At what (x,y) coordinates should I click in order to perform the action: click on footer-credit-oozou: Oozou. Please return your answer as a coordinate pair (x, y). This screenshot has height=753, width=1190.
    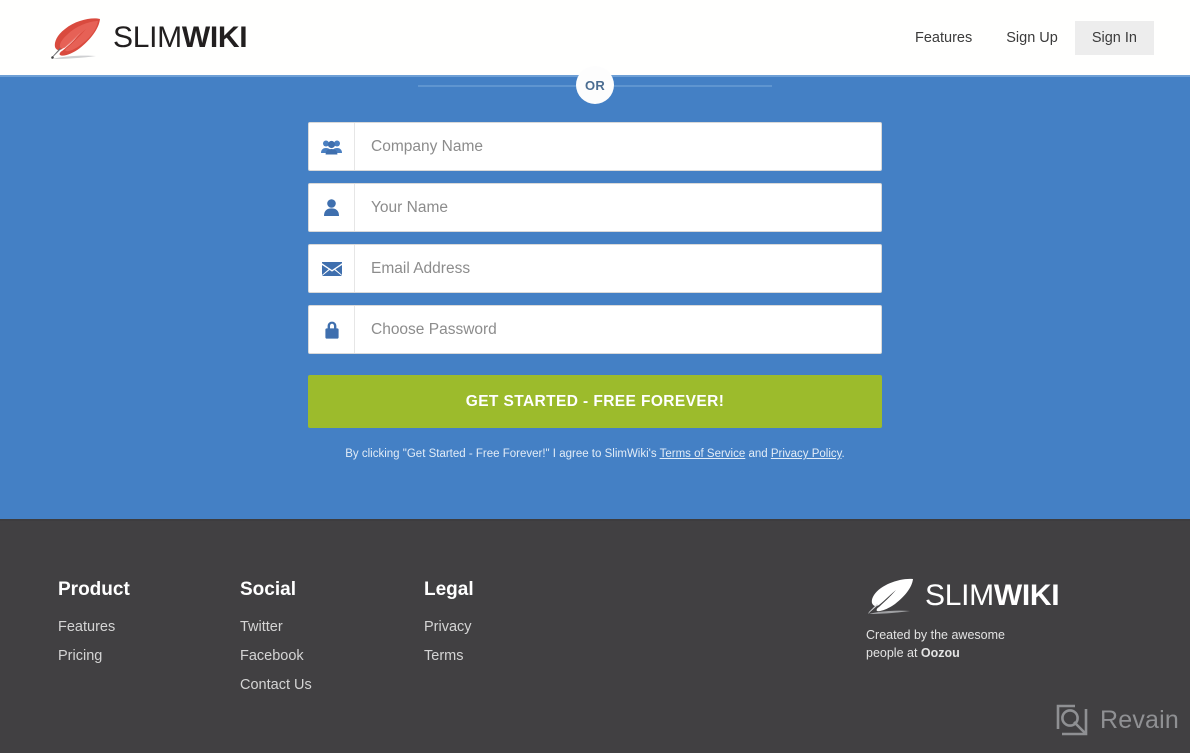
    Looking at the image, I should click on (940, 652).